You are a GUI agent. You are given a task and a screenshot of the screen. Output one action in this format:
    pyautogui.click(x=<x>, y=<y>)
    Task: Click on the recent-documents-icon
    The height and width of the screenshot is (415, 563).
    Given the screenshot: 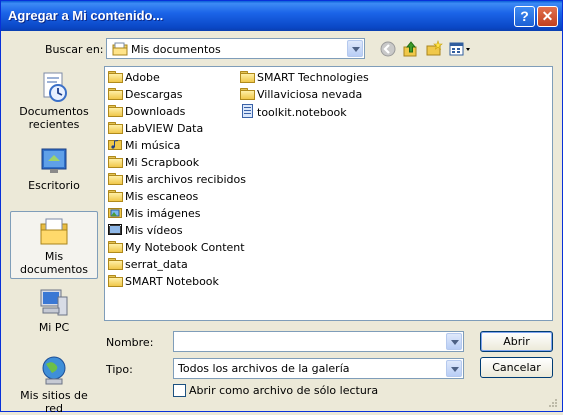 What is the action you would take?
    pyautogui.click(x=54, y=87)
    